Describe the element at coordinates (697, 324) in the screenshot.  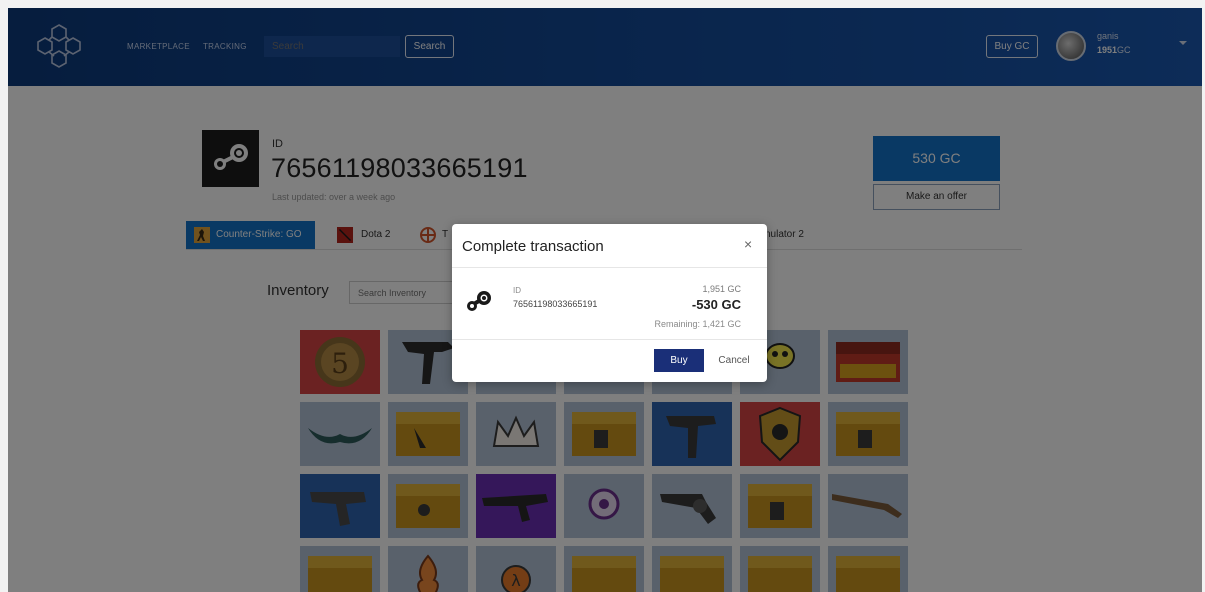
I see `remaining-balance: Remaining: 1,421 GC` at that location.